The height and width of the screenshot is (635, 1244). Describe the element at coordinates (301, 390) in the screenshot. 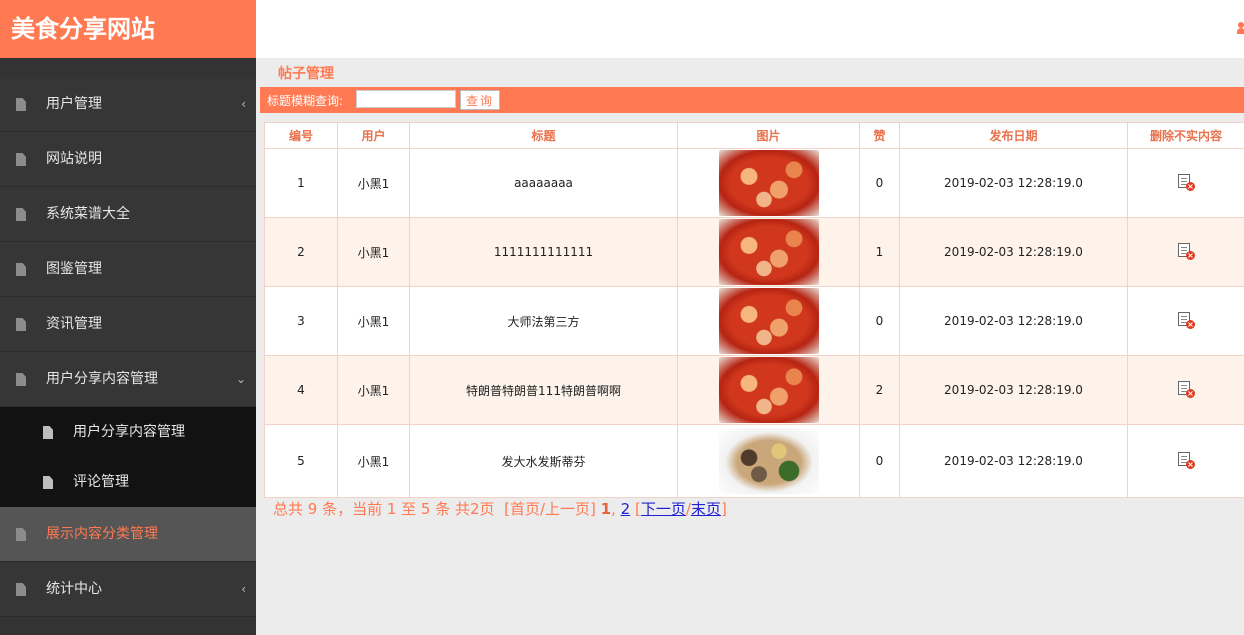

I see `cell-id: 4` at that location.